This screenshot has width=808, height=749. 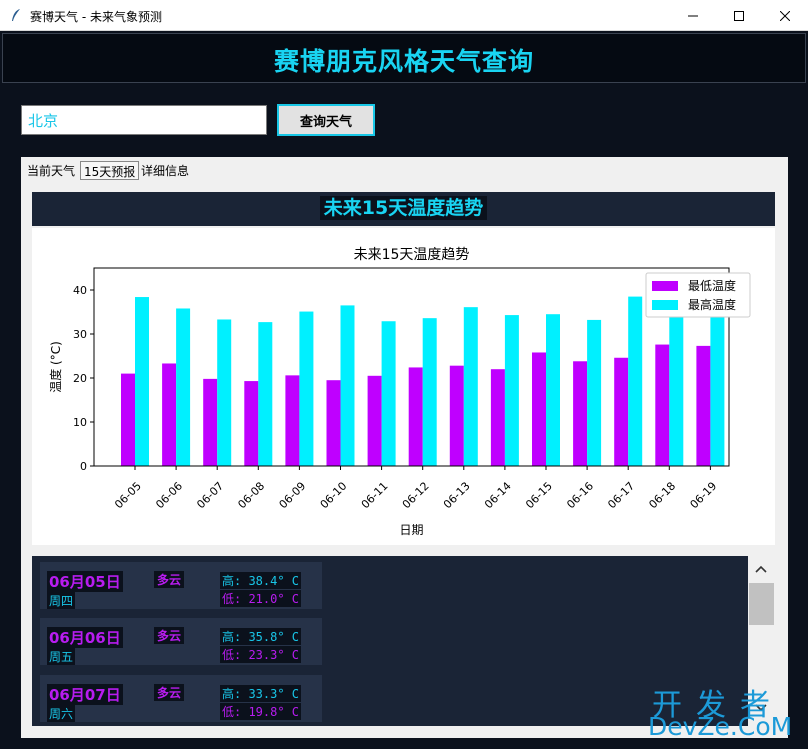 What do you see at coordinates (326, 120) in the screenshot?
I see `query-weather-button: 查询天气` at bounding box center [326, 120].